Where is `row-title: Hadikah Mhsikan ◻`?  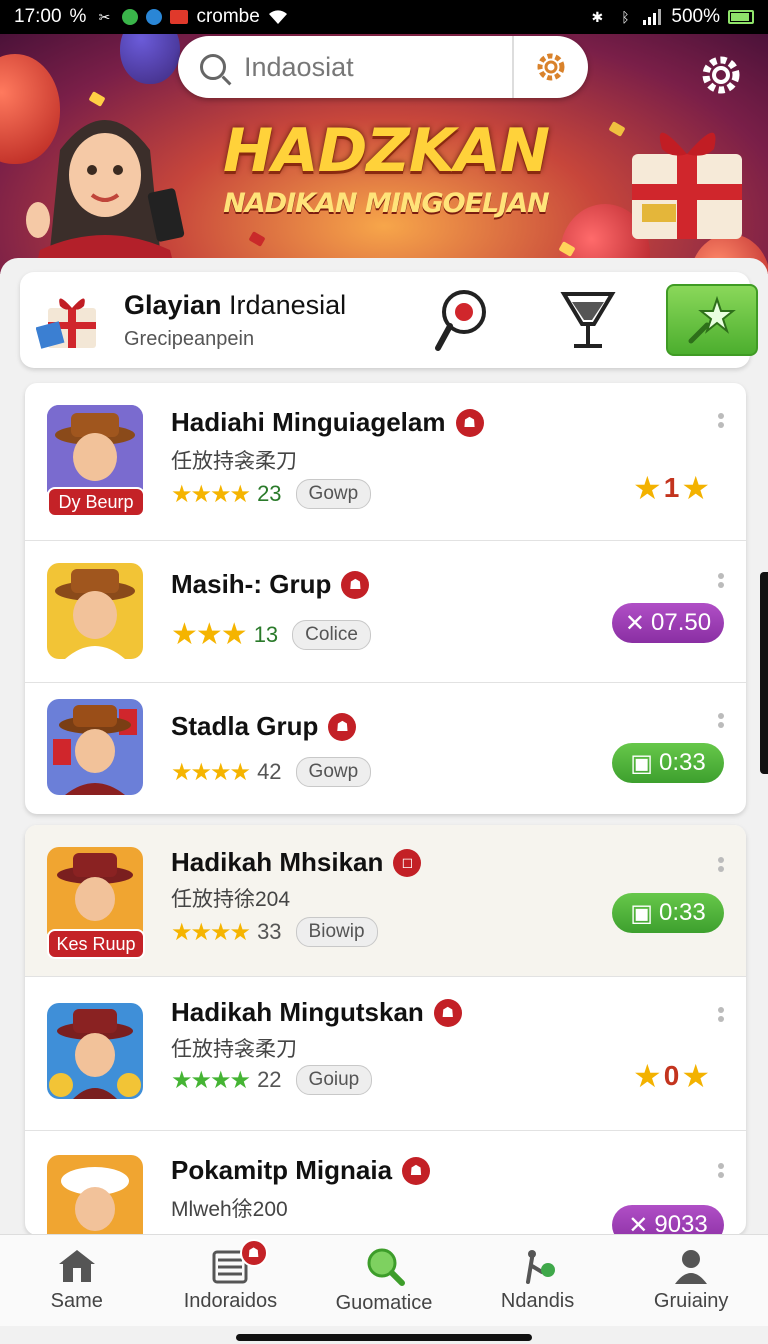
row-title: Hadikah Mhsikan ◻ is located at coordinates (296, 862).